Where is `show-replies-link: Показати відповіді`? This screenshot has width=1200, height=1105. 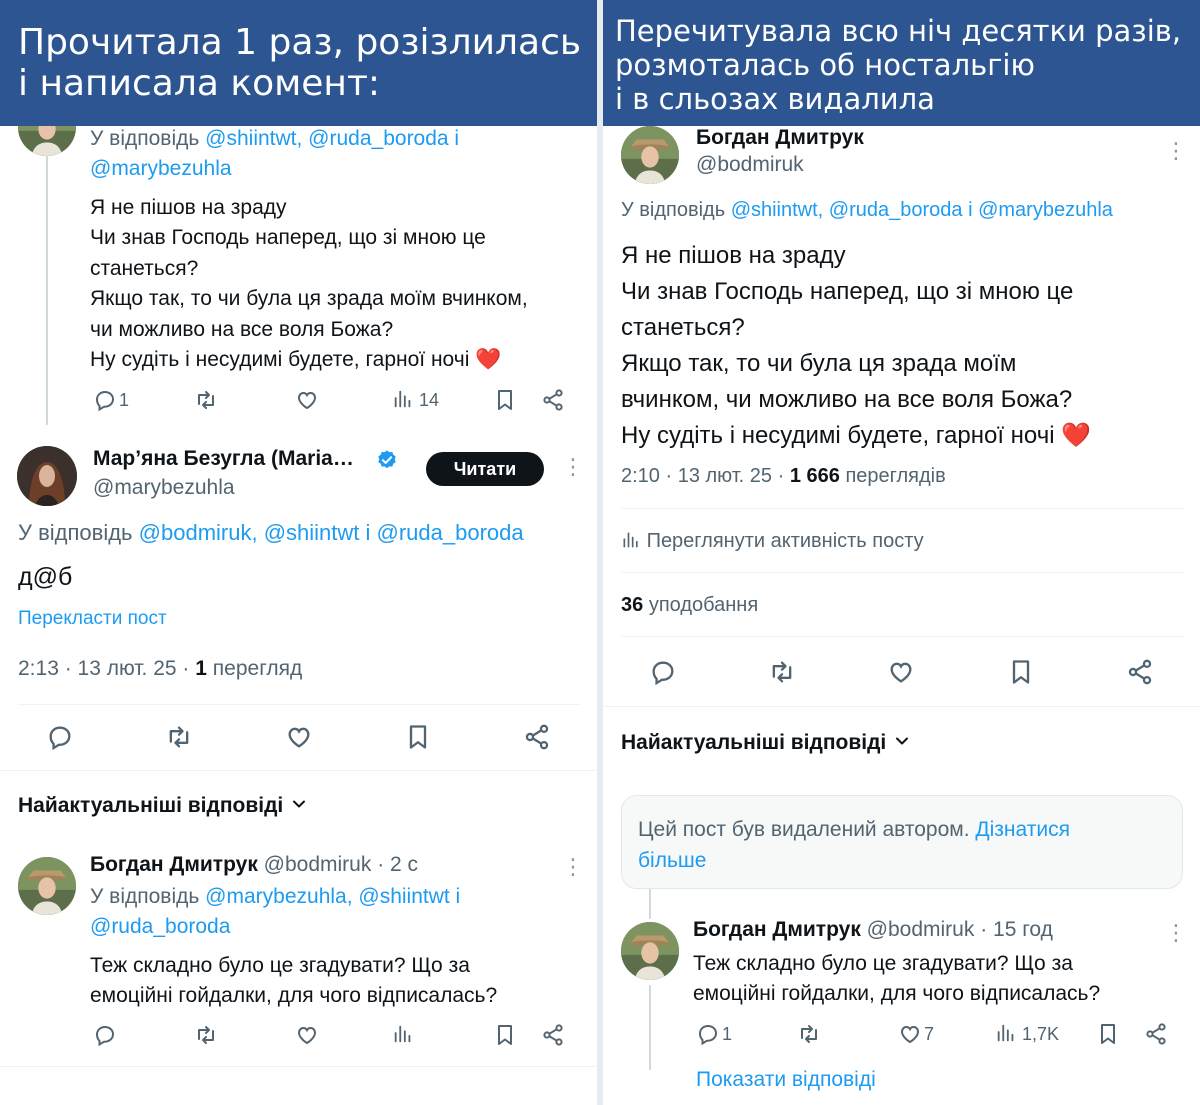 show-replies-link: Показати відповіді is located at coordinates (786, 1080).